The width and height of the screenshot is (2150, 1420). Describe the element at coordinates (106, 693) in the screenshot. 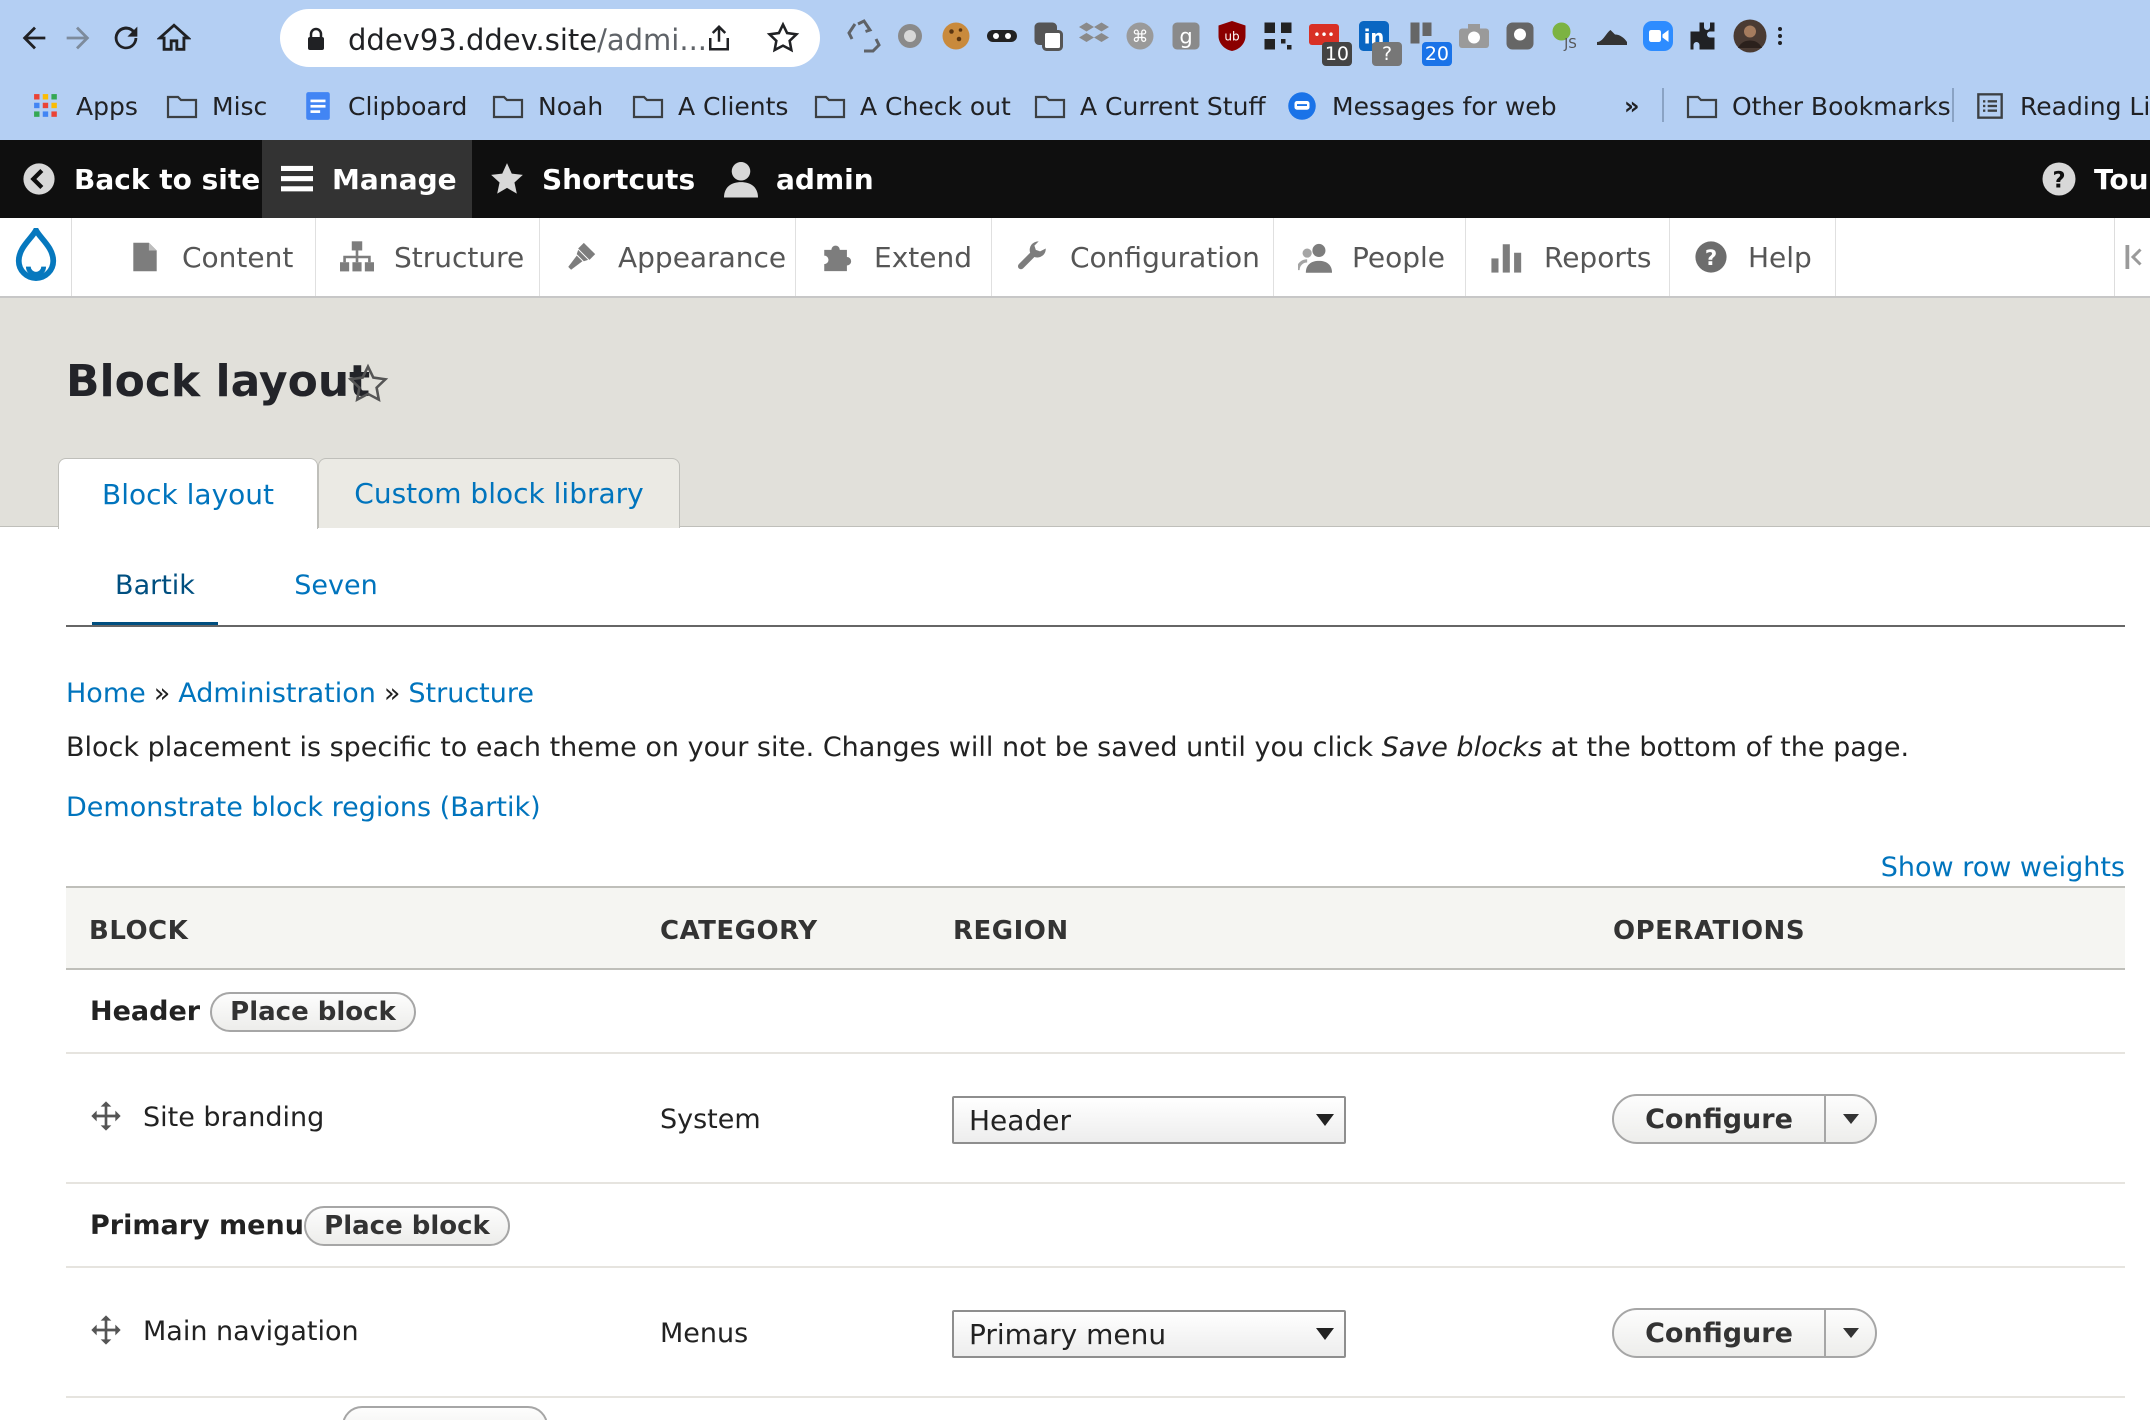

I see `breadcrumb-home: Home` at that location.